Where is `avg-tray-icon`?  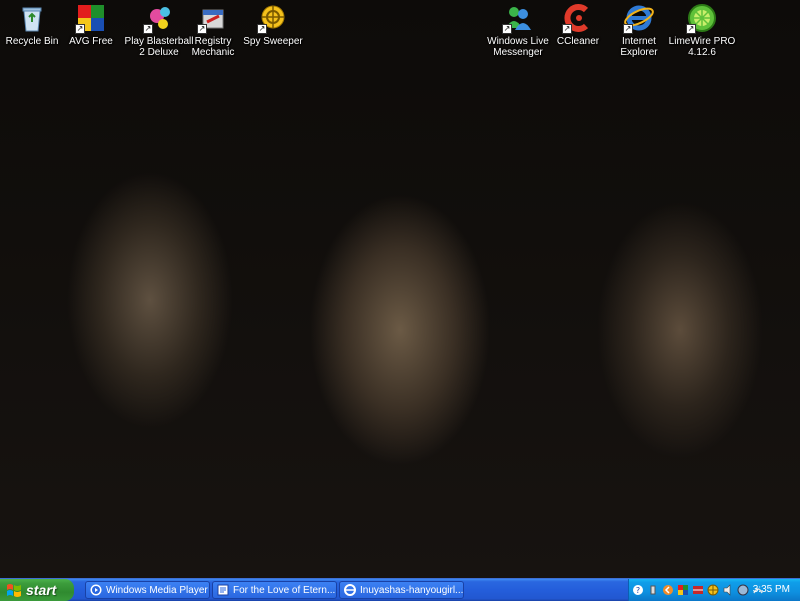
avg-tray-icon is located at coordinates (683, 590).